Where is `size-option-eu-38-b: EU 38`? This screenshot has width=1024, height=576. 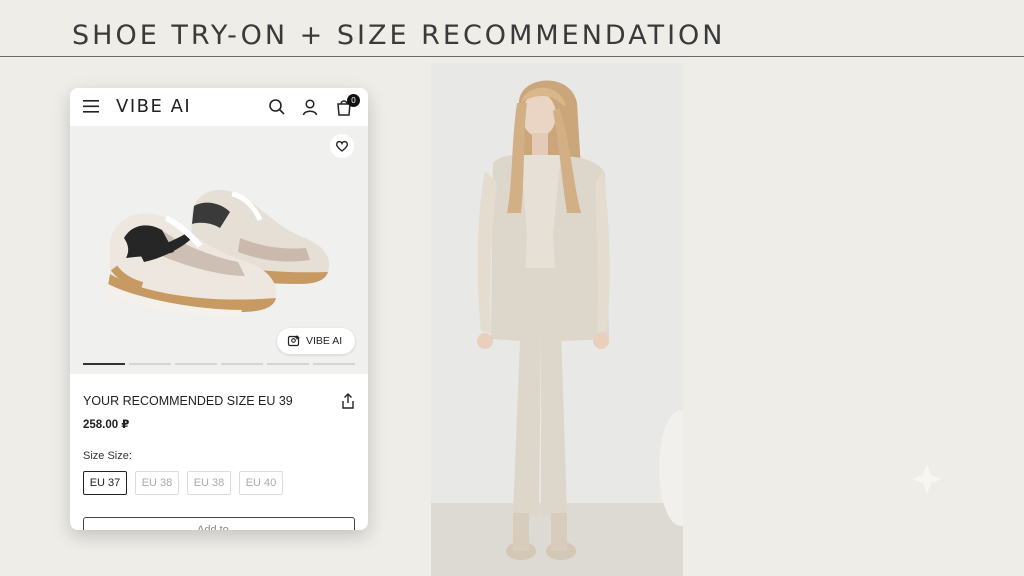
size-option-eu-38-b: EU 38 is located at coordinates (209, 483).